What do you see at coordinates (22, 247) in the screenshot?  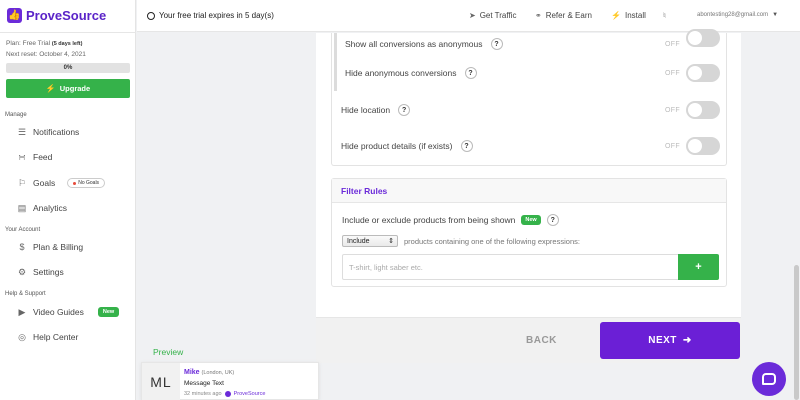 I see `dollar-icon: $` at bounding box center [22, 247].